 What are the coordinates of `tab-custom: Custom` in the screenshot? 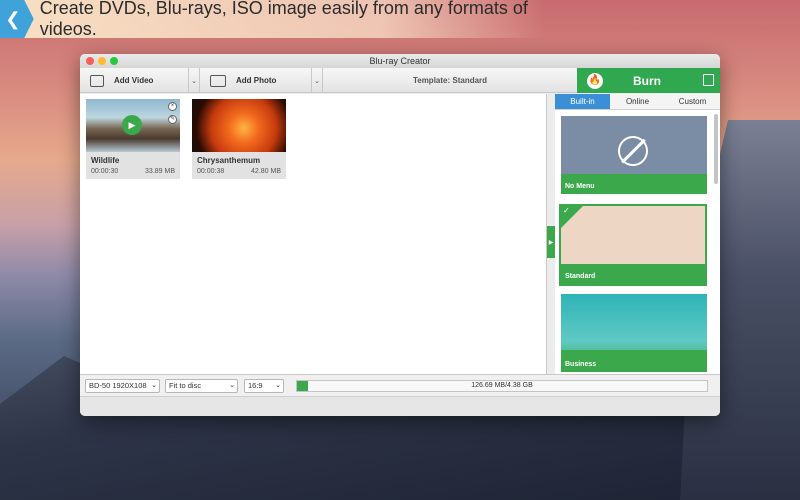 It's located at (692, 101).